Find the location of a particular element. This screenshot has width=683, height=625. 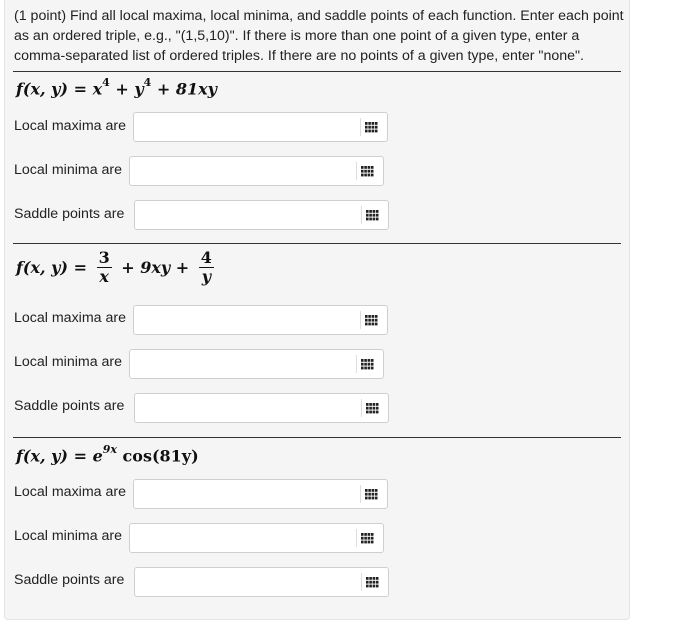

answer-field-p2-maxima is located at coordinates (260, 320).